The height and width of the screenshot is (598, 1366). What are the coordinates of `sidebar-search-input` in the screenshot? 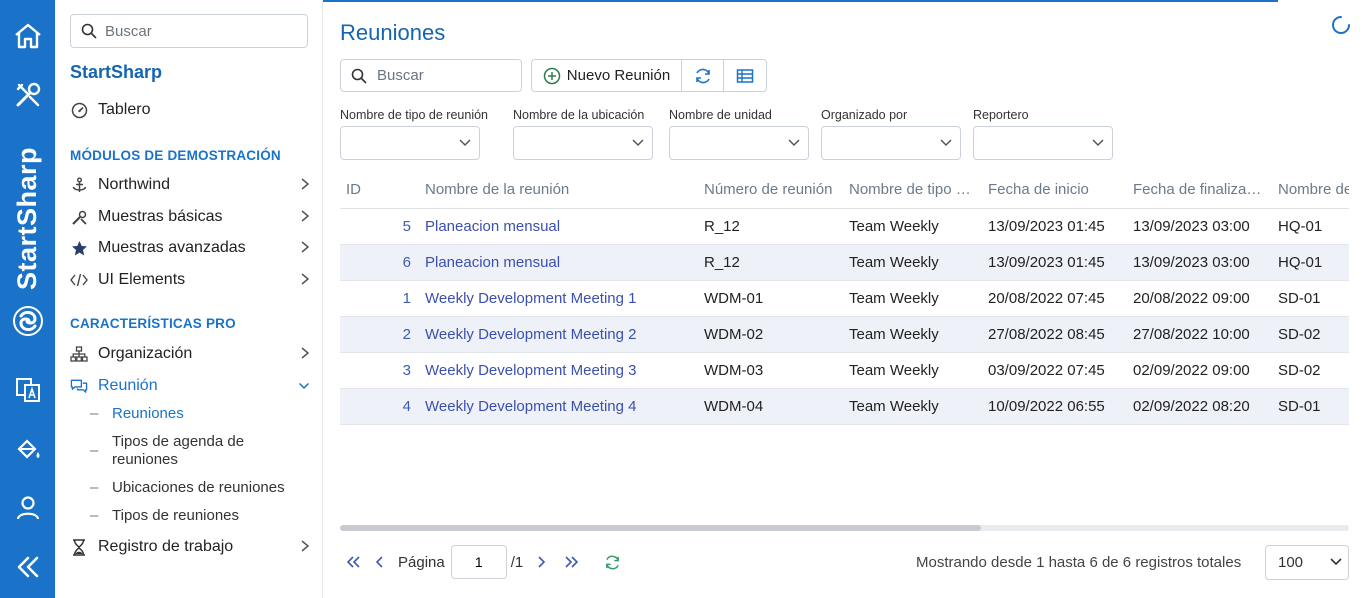 It's located at (200, 31).